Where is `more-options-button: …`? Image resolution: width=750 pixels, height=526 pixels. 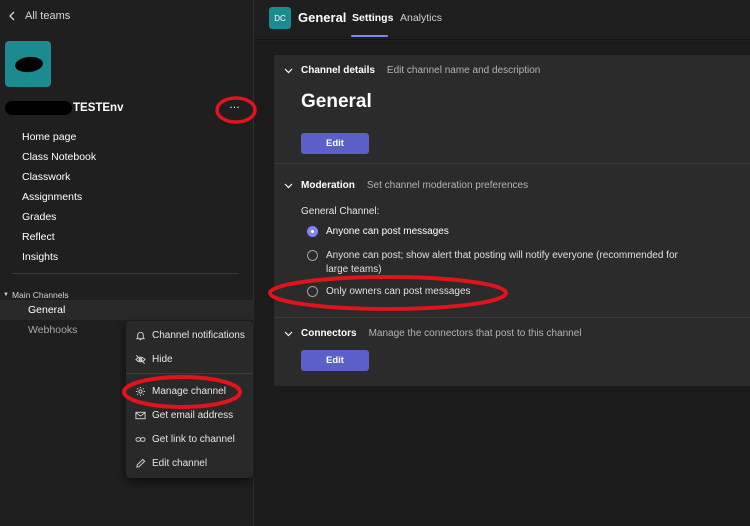
more-options-button: … is located at coordinates (235, 106).